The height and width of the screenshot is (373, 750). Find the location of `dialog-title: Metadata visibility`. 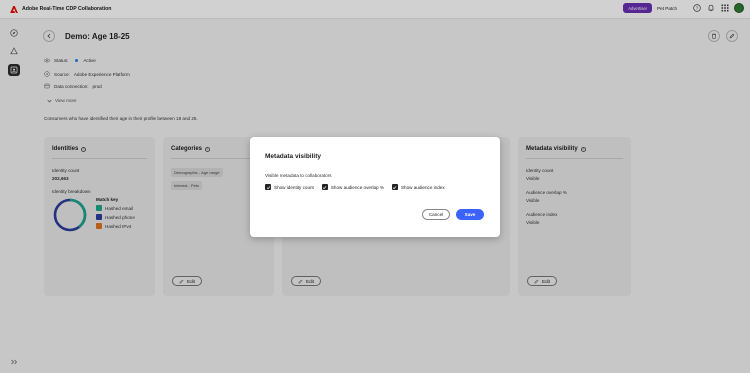

dialog-title: Metadata visibility is located at coordinates (293, 156).